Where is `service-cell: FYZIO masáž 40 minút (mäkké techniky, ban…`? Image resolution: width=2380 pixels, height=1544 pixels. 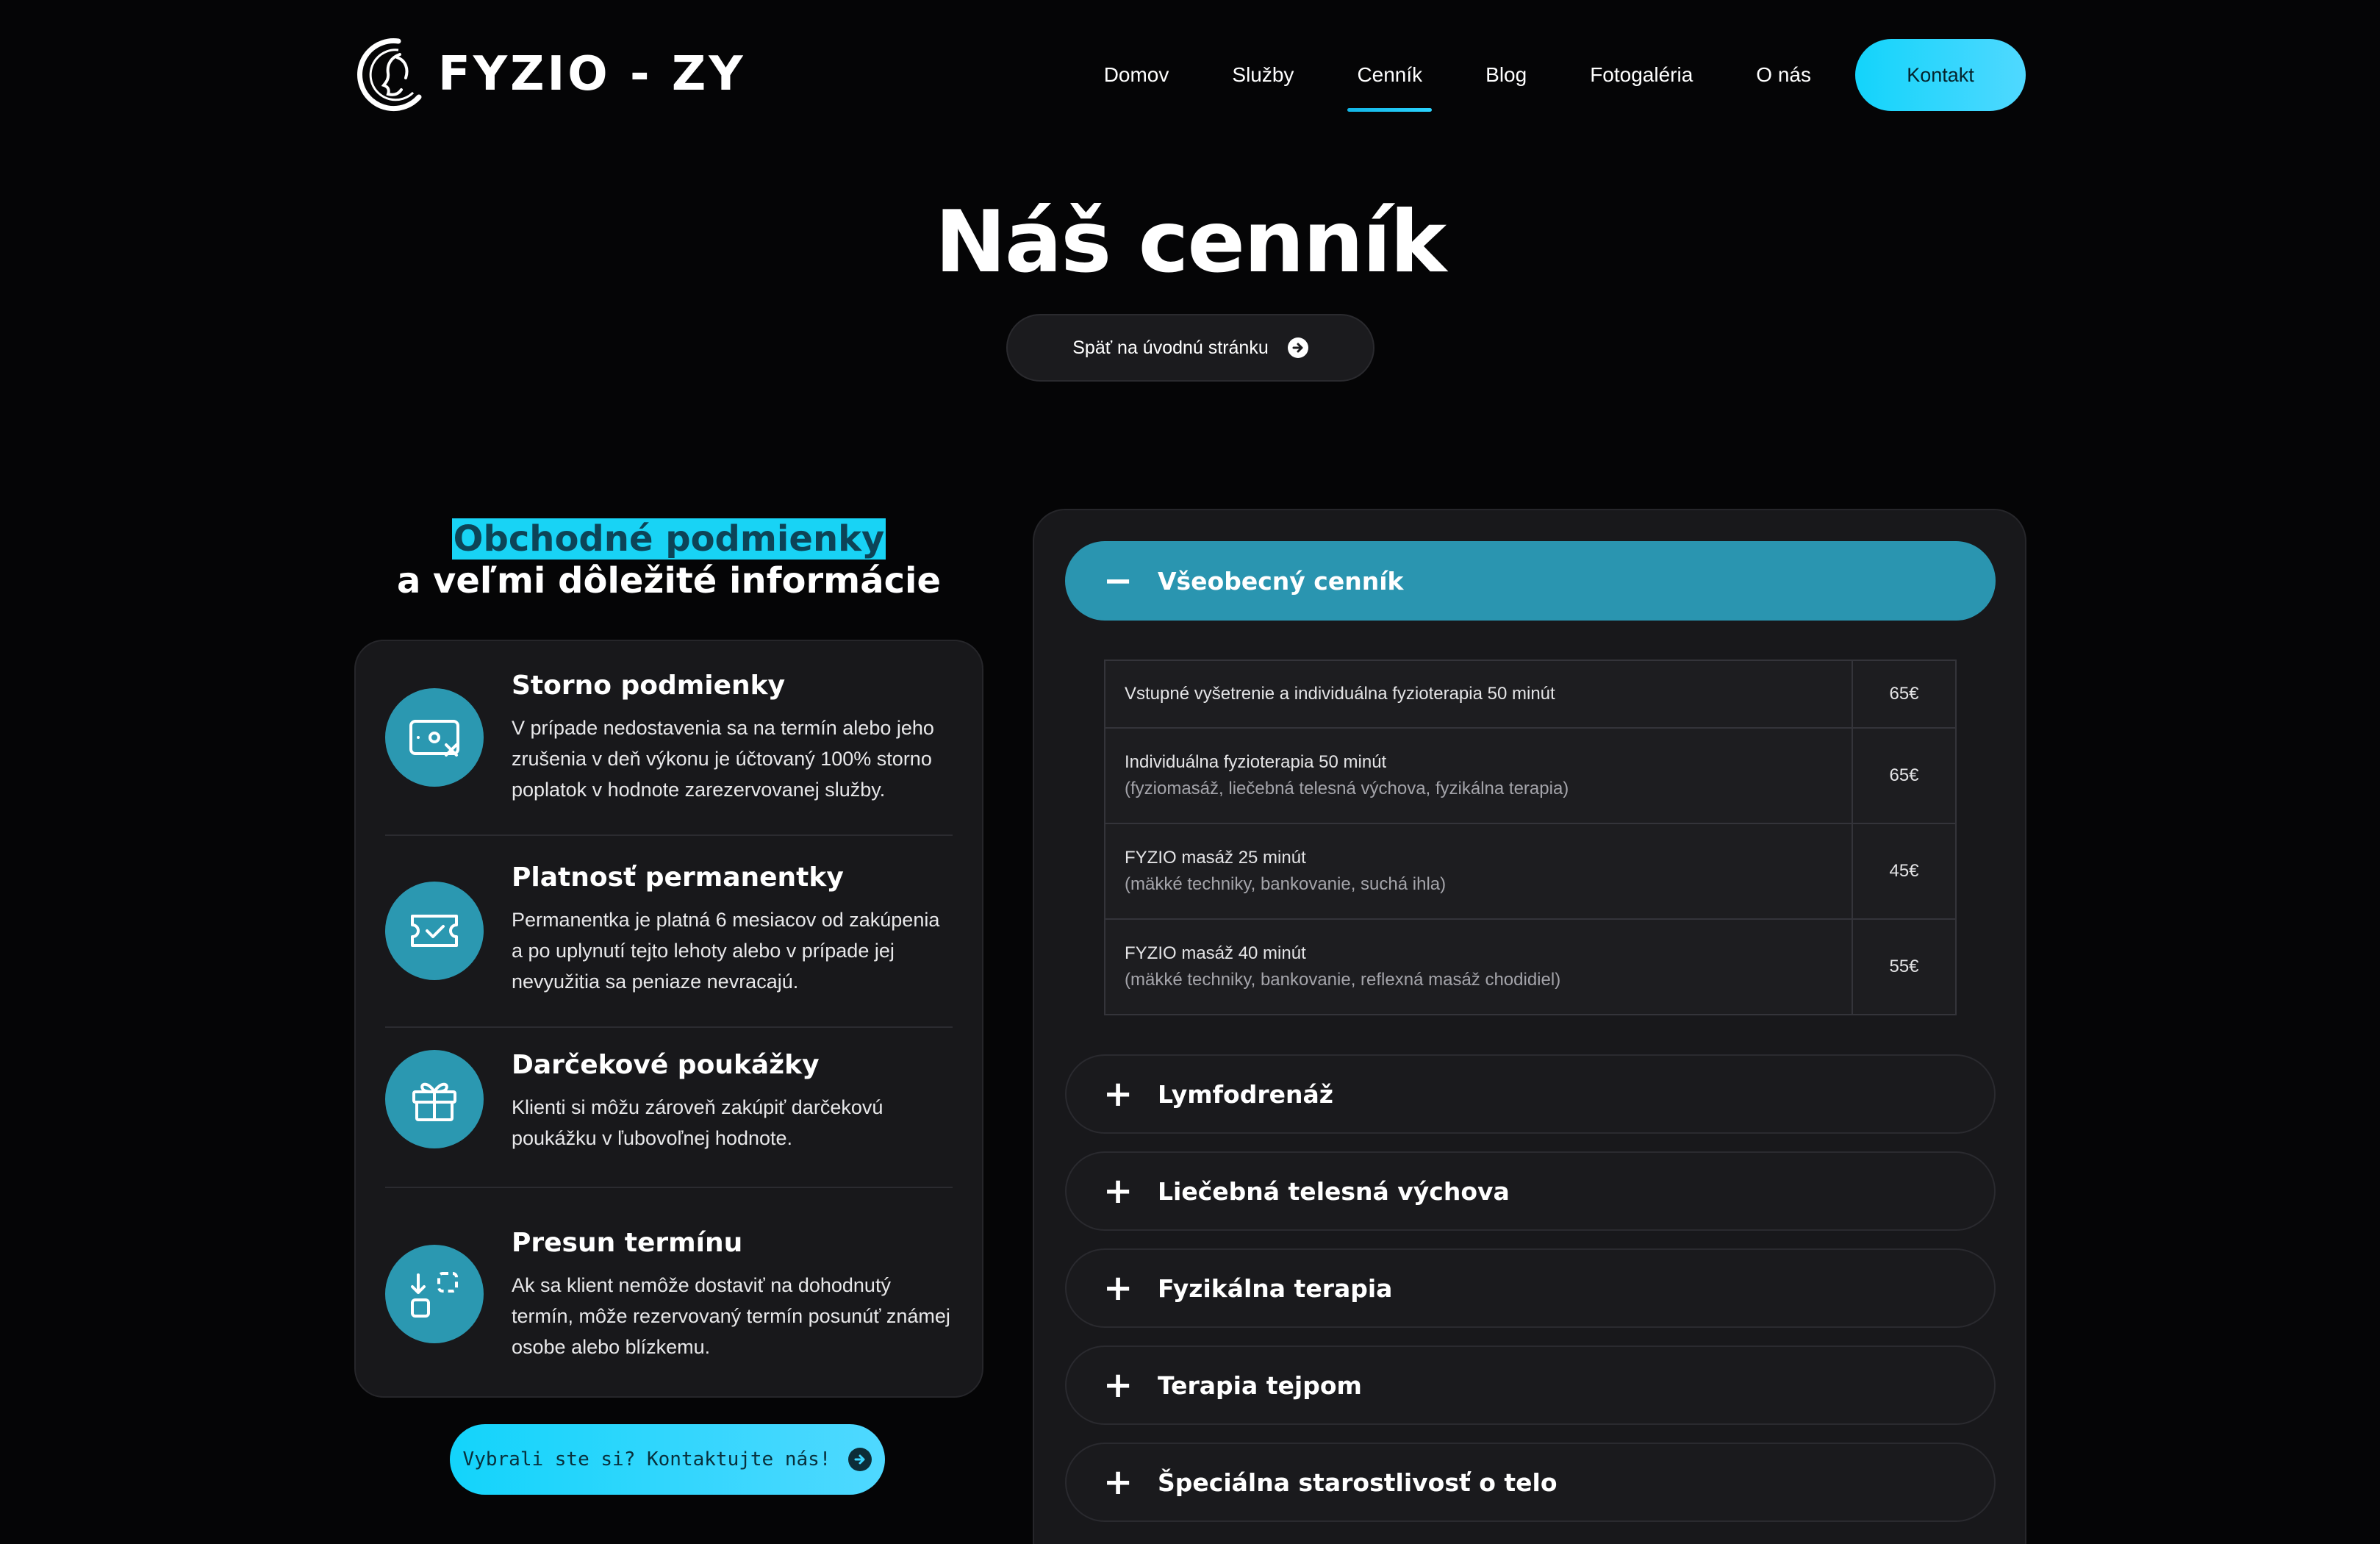 service-cell: FYZIO masáž 40 minút (mäkké techniky, ban… is located at coordinates (1478, 966).